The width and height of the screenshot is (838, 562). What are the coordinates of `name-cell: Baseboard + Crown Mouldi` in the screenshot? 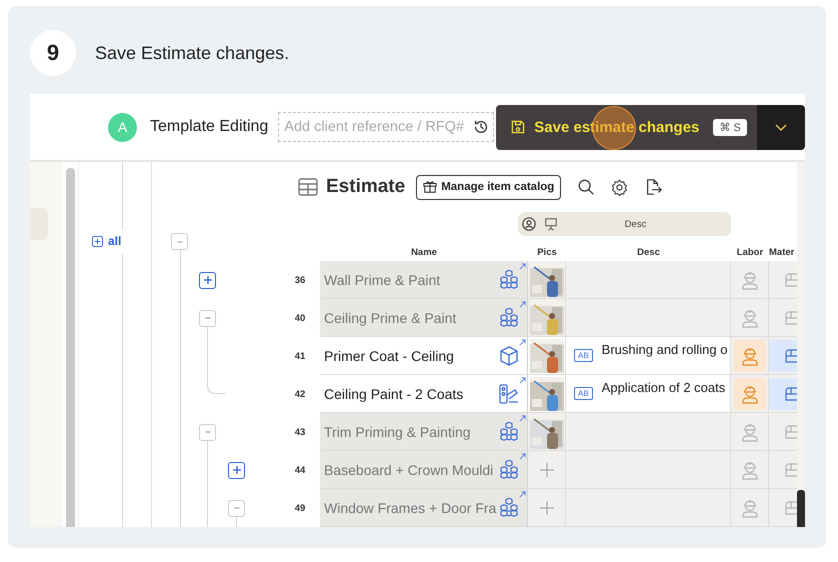 It's located at (409, 470).